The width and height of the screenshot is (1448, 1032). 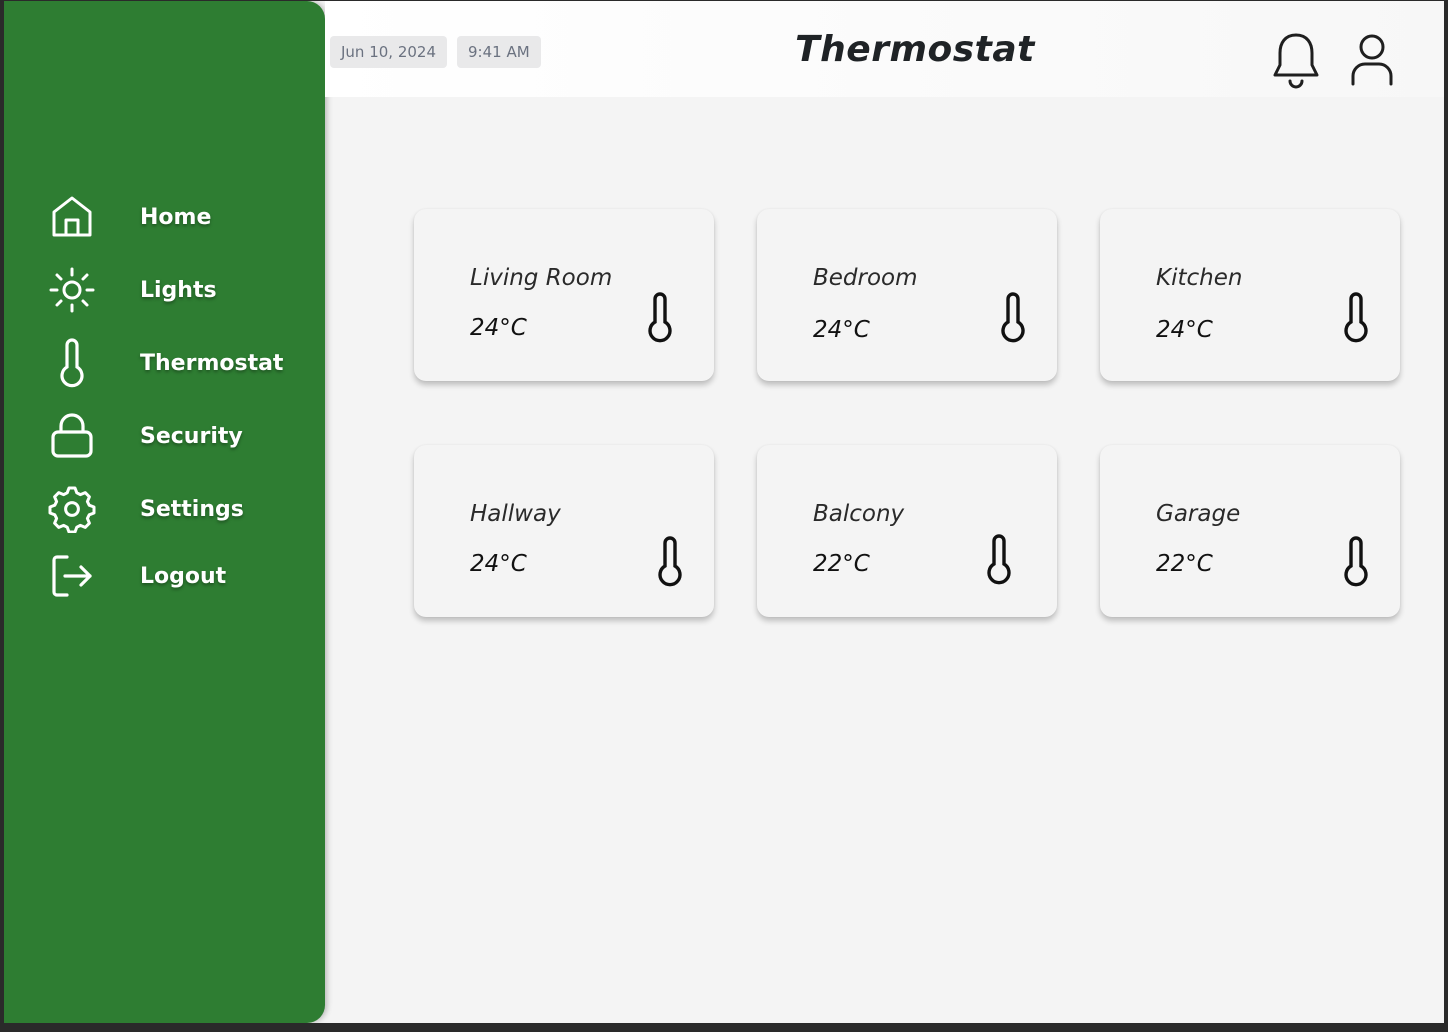 What do you see at coordinates (515, 514) in the screenshot?
I see `room-name: Hallway` at bounding box center [515, 514].